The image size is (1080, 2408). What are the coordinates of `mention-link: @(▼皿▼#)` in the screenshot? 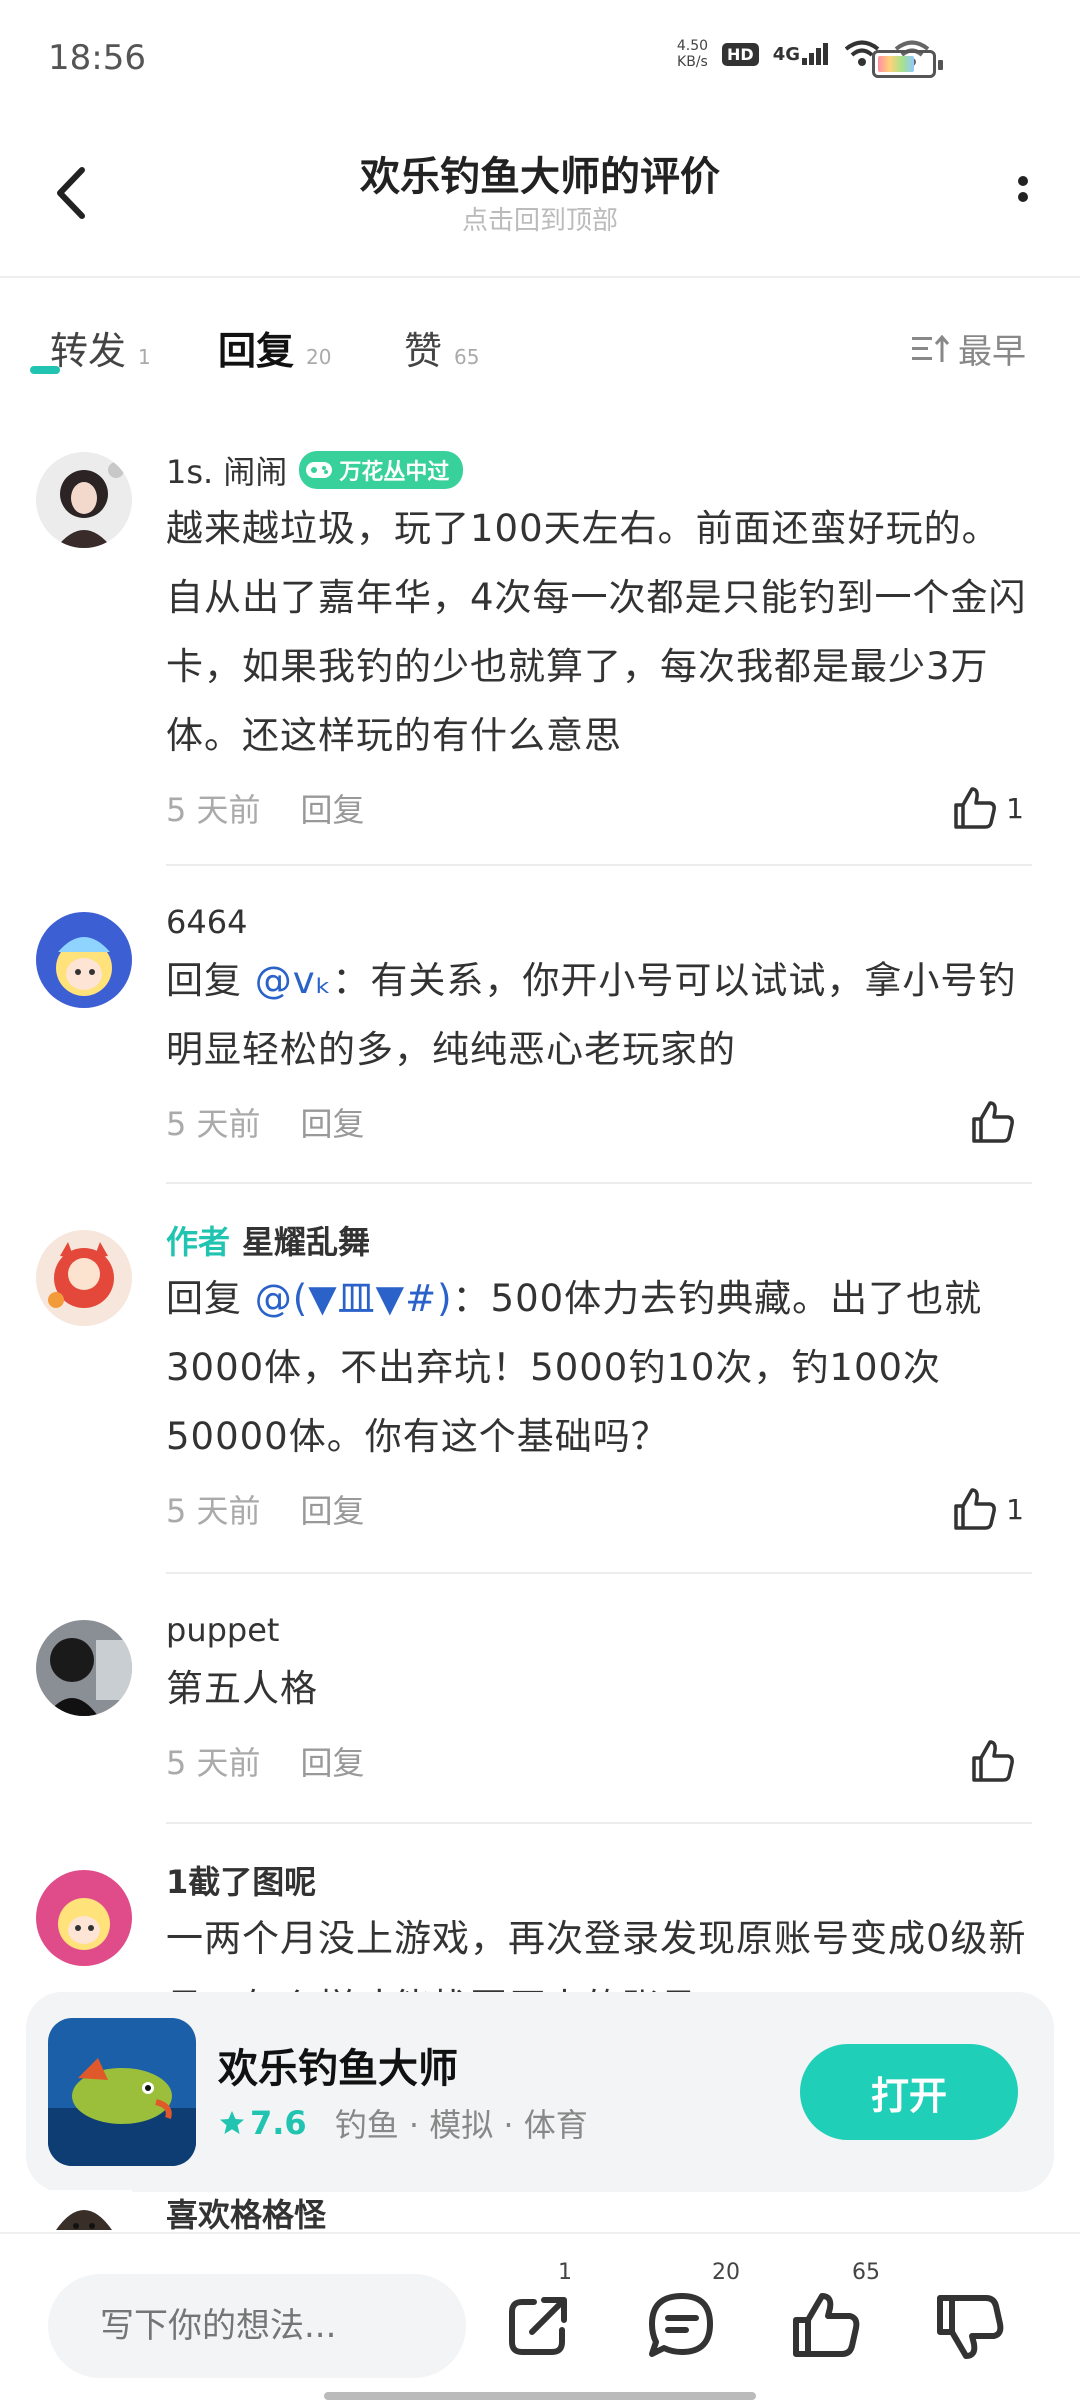 It's located at (354, 1298).